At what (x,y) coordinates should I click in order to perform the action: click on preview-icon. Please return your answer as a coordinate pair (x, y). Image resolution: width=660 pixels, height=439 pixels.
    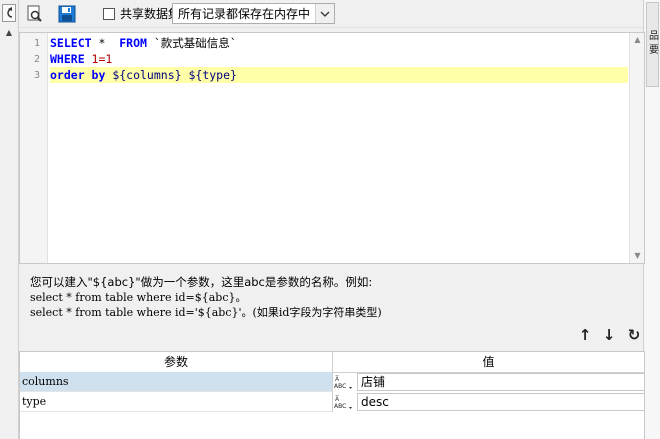
    Looking at the image, I should click on (35, 14).